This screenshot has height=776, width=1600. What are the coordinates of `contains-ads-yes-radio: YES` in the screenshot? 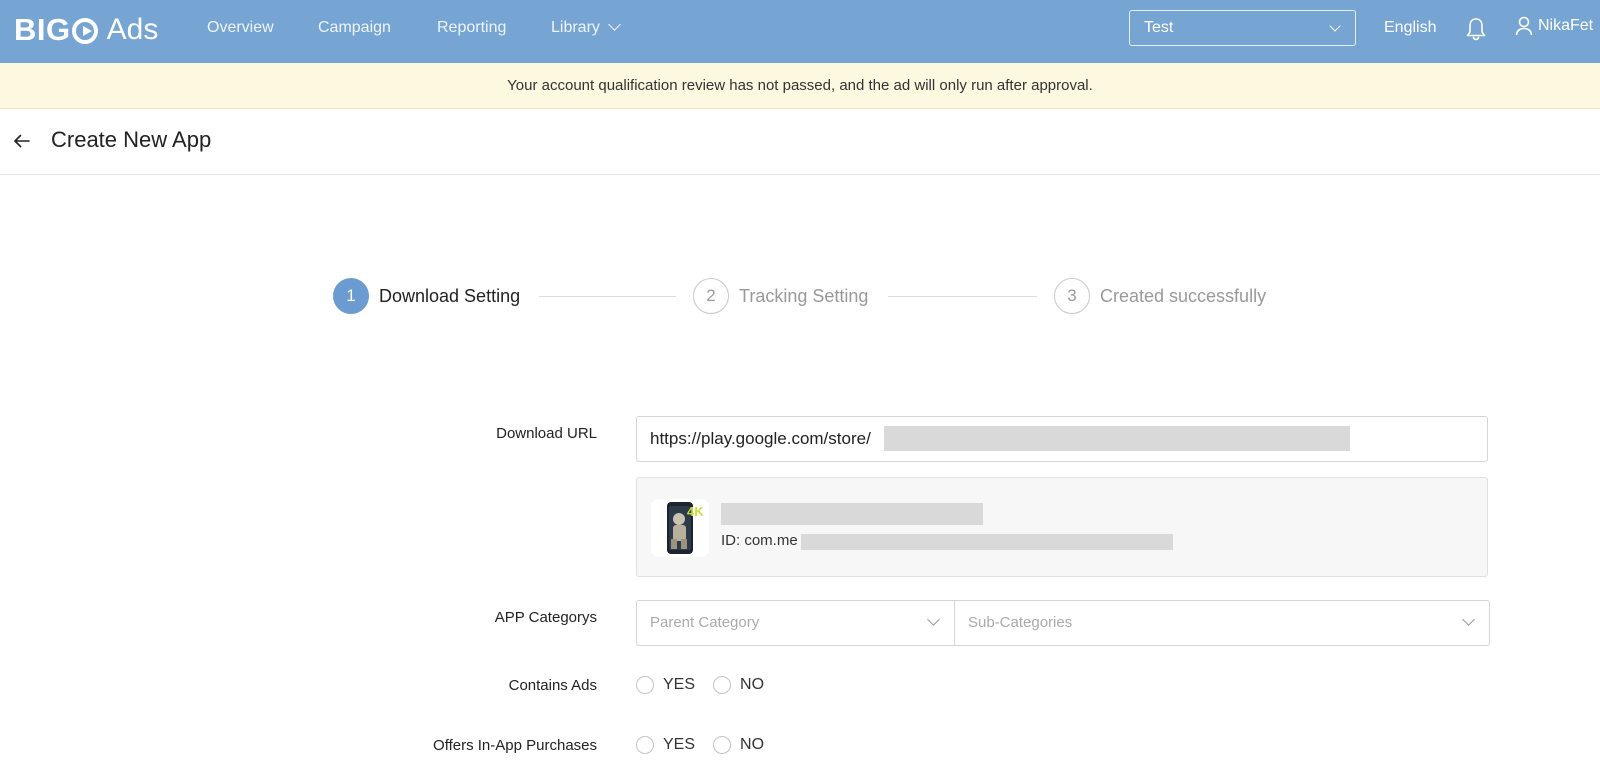 It's located at (665, 685).